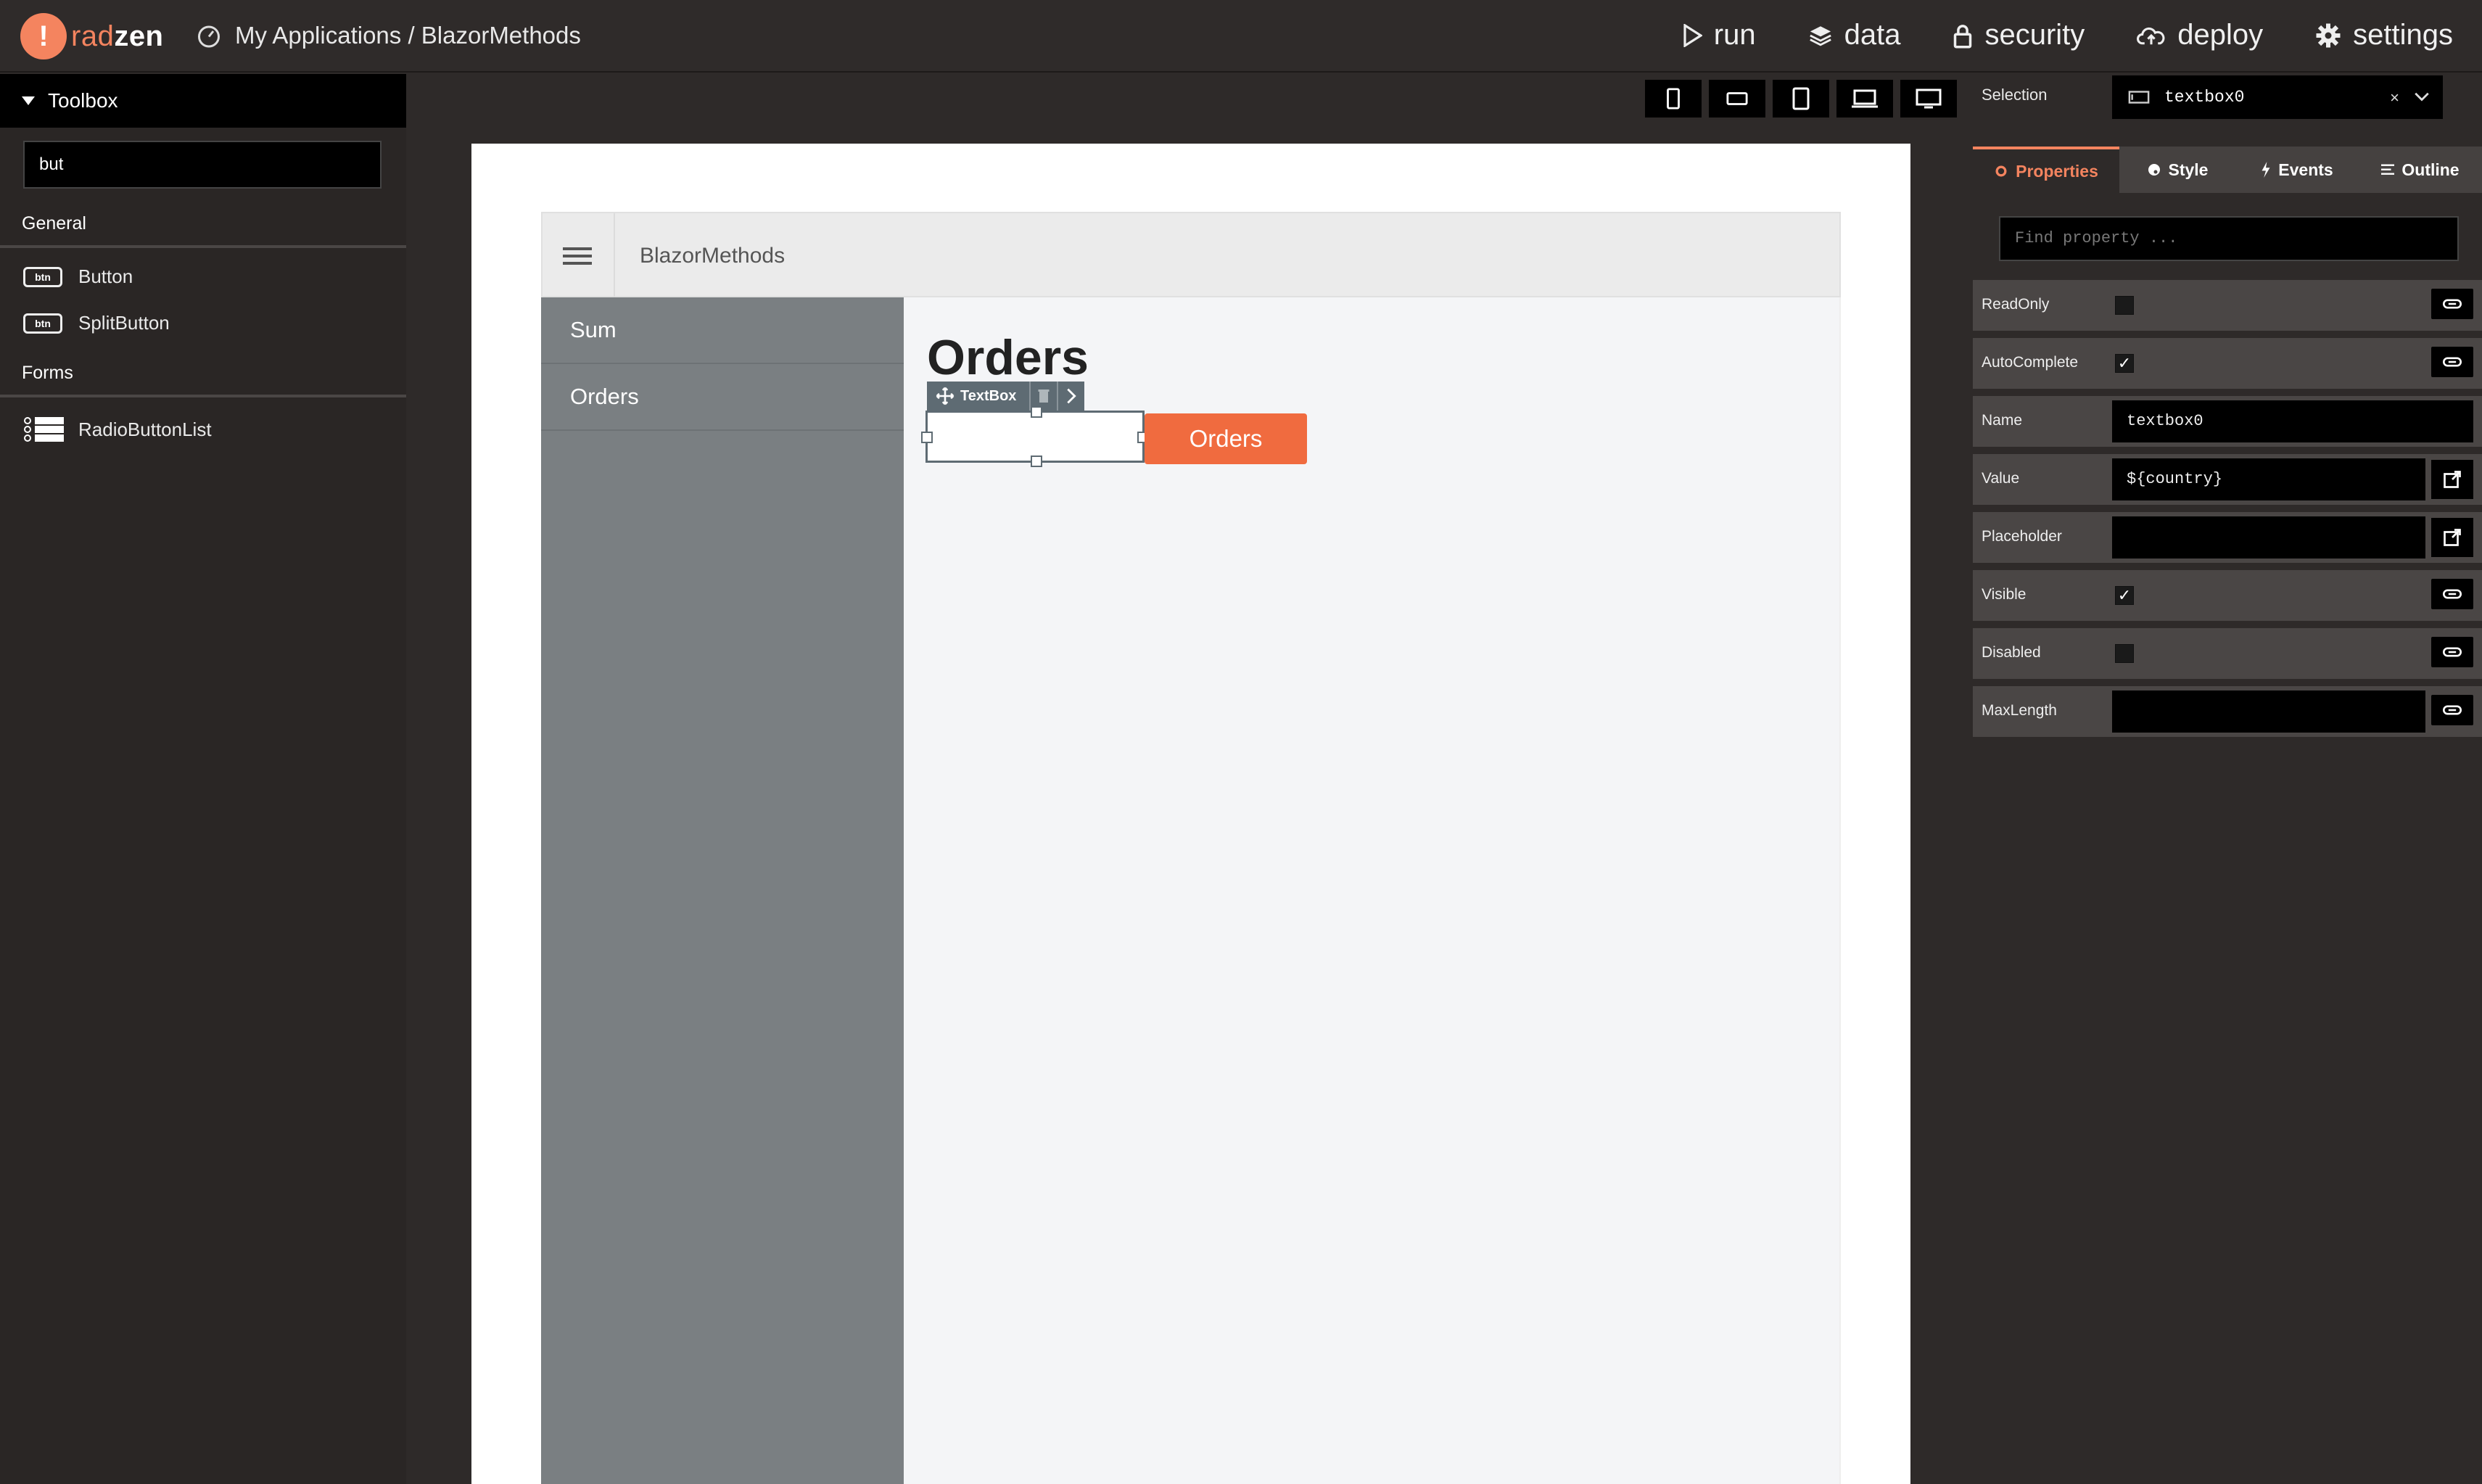 This screenshot has height=1484, width=2482. What do you see at coordinates (2124, 653) in the screenshot?
I see `disabled-checkbox` at bounding box center [2124, 653].